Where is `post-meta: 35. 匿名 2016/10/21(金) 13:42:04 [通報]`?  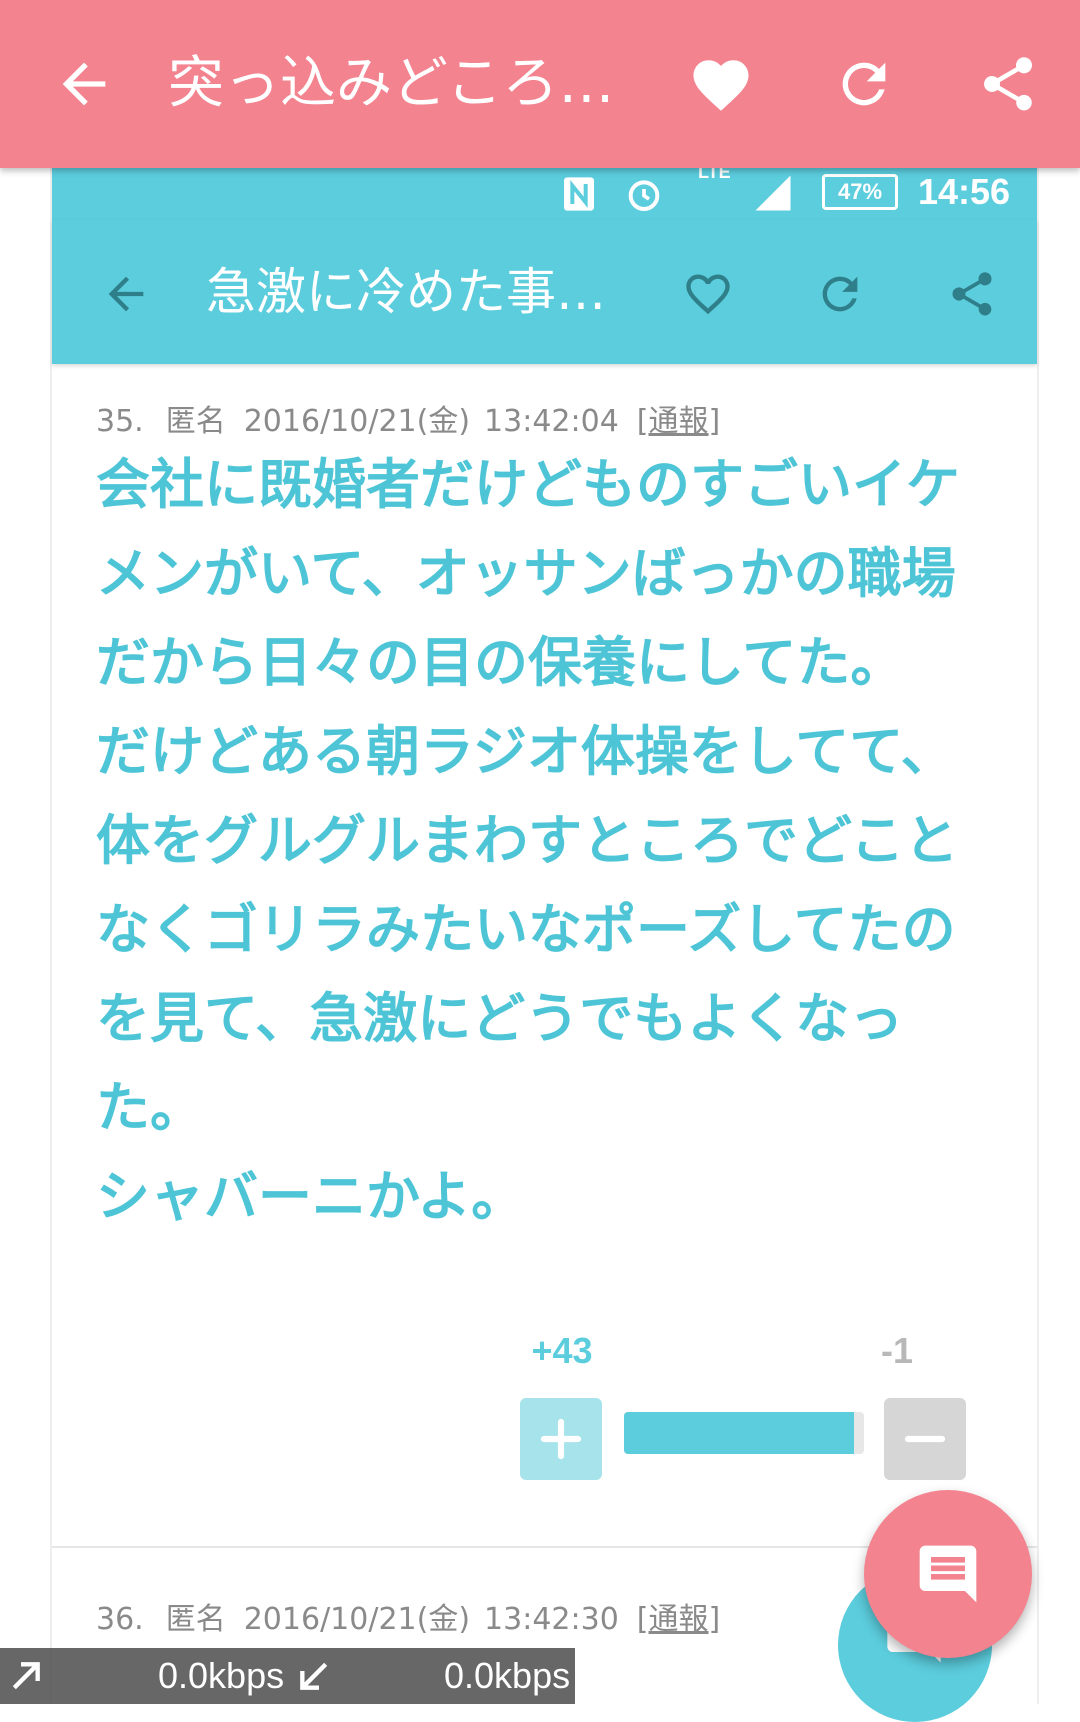
post-meta: 35. 匿名 2016/10/21(金) 13:42:04 [通報] is located at coordinates (408, 422).